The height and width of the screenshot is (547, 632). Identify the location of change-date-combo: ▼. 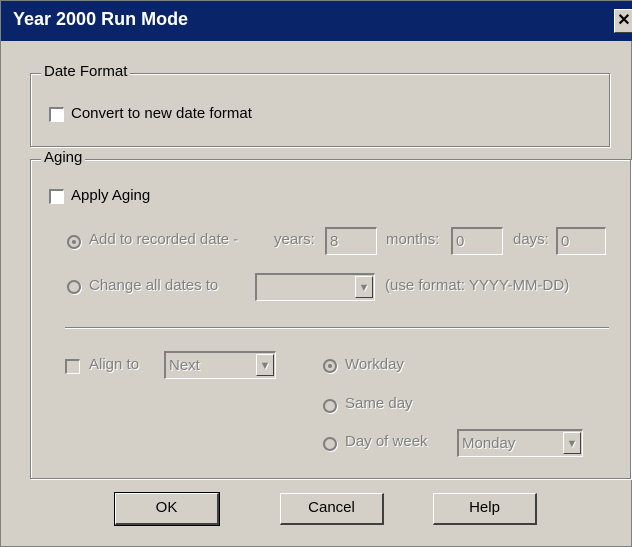
(315, 287).